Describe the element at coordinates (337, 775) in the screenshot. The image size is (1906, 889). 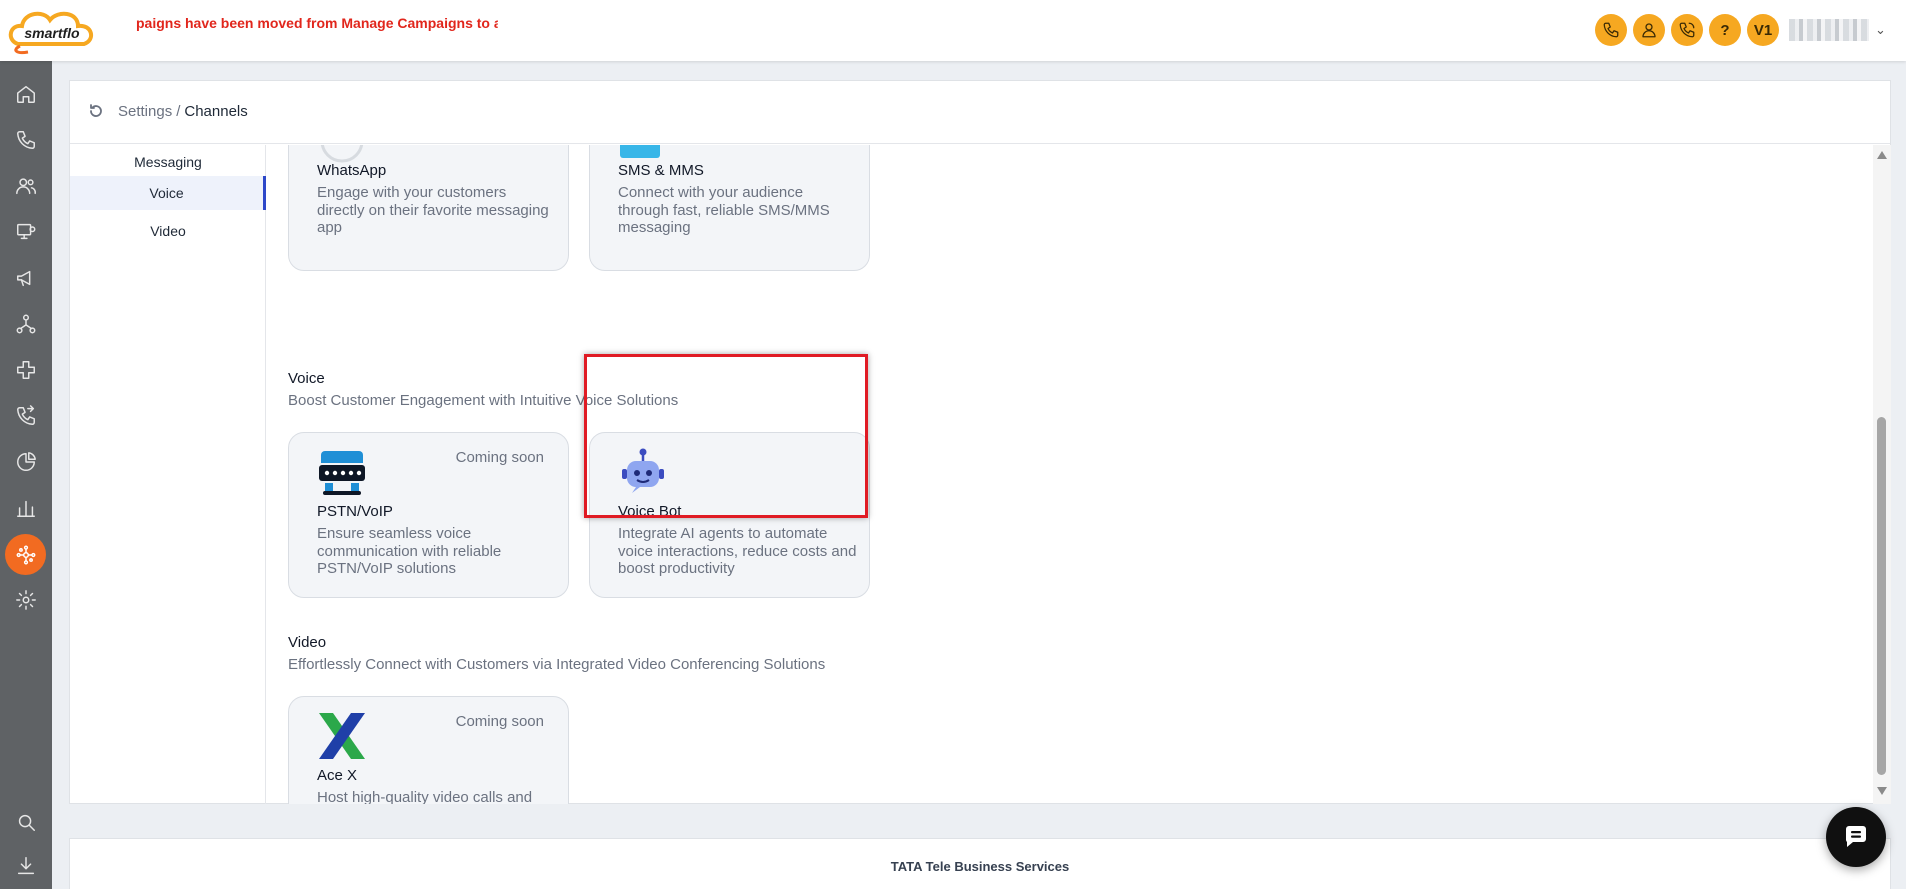
I see `card-title: Ace X` at that location.